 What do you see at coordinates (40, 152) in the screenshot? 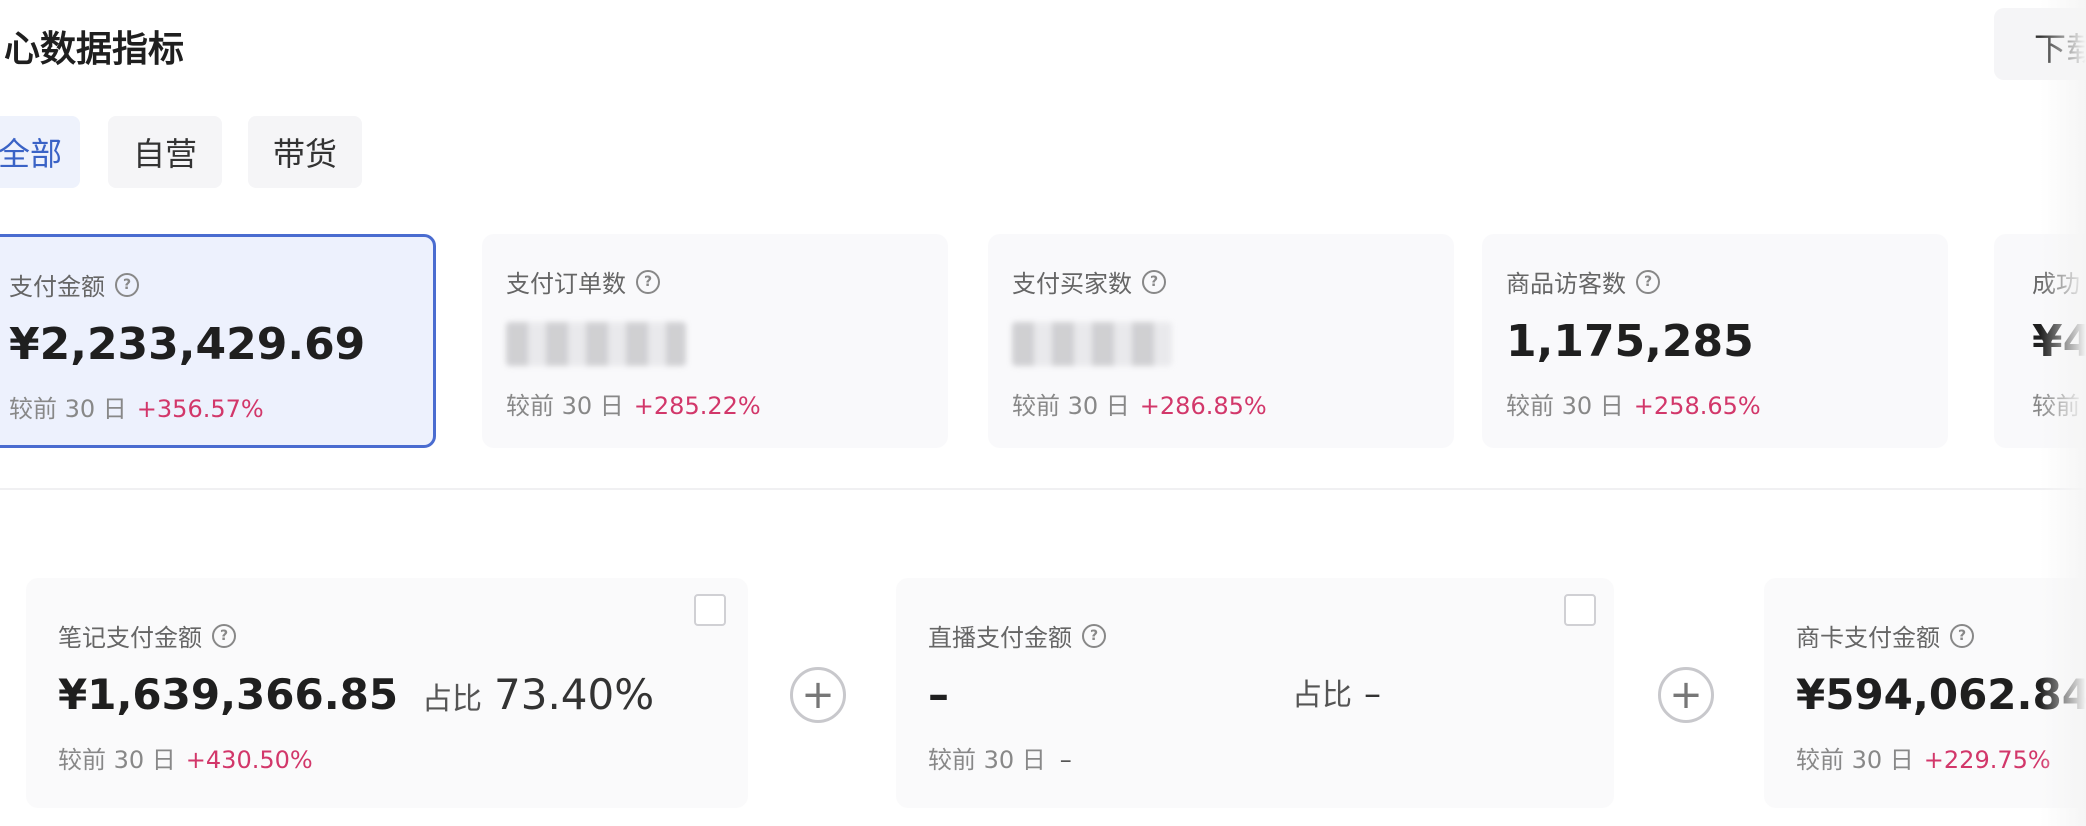
I see `tab-all: 全部` at bounding box center [40, 152].